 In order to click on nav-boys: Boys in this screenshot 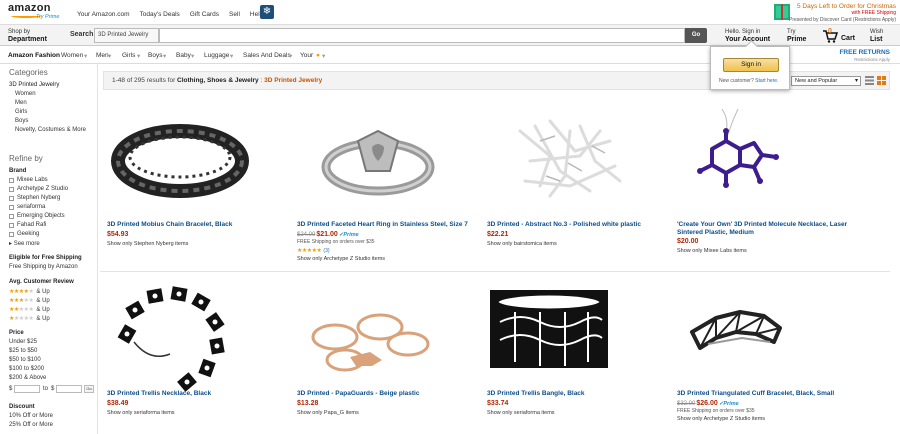, I will do `click(155, 55)`.